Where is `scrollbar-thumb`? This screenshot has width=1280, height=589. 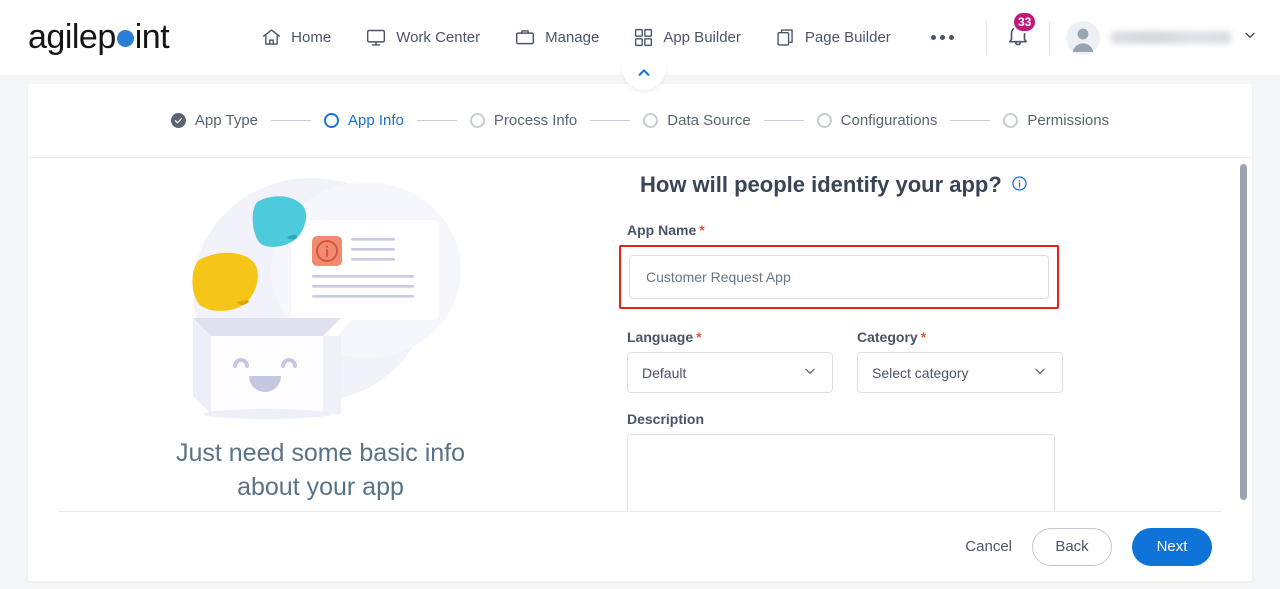
scrollbar-thumb is located at coordinates (1243, 332).